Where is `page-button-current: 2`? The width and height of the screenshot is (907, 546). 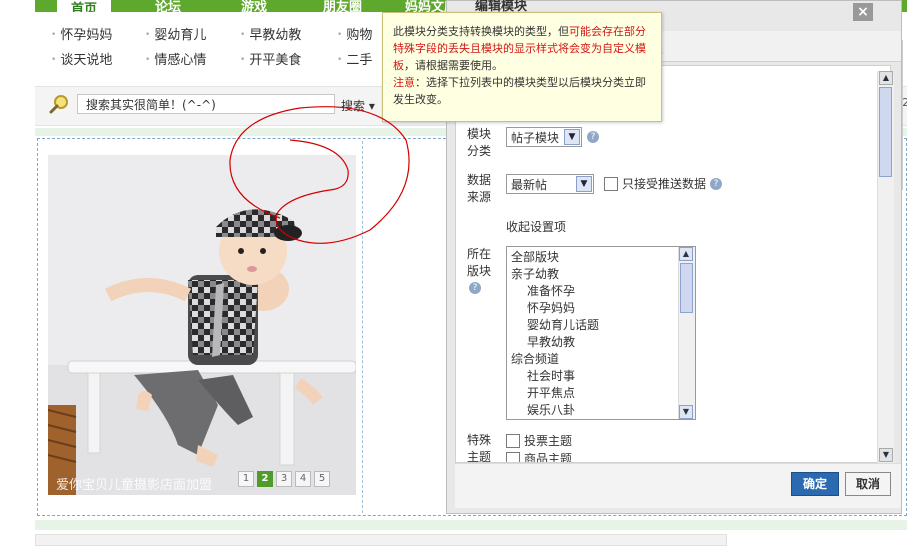
page-button-current: 2 is located at coordinates (265, 479).